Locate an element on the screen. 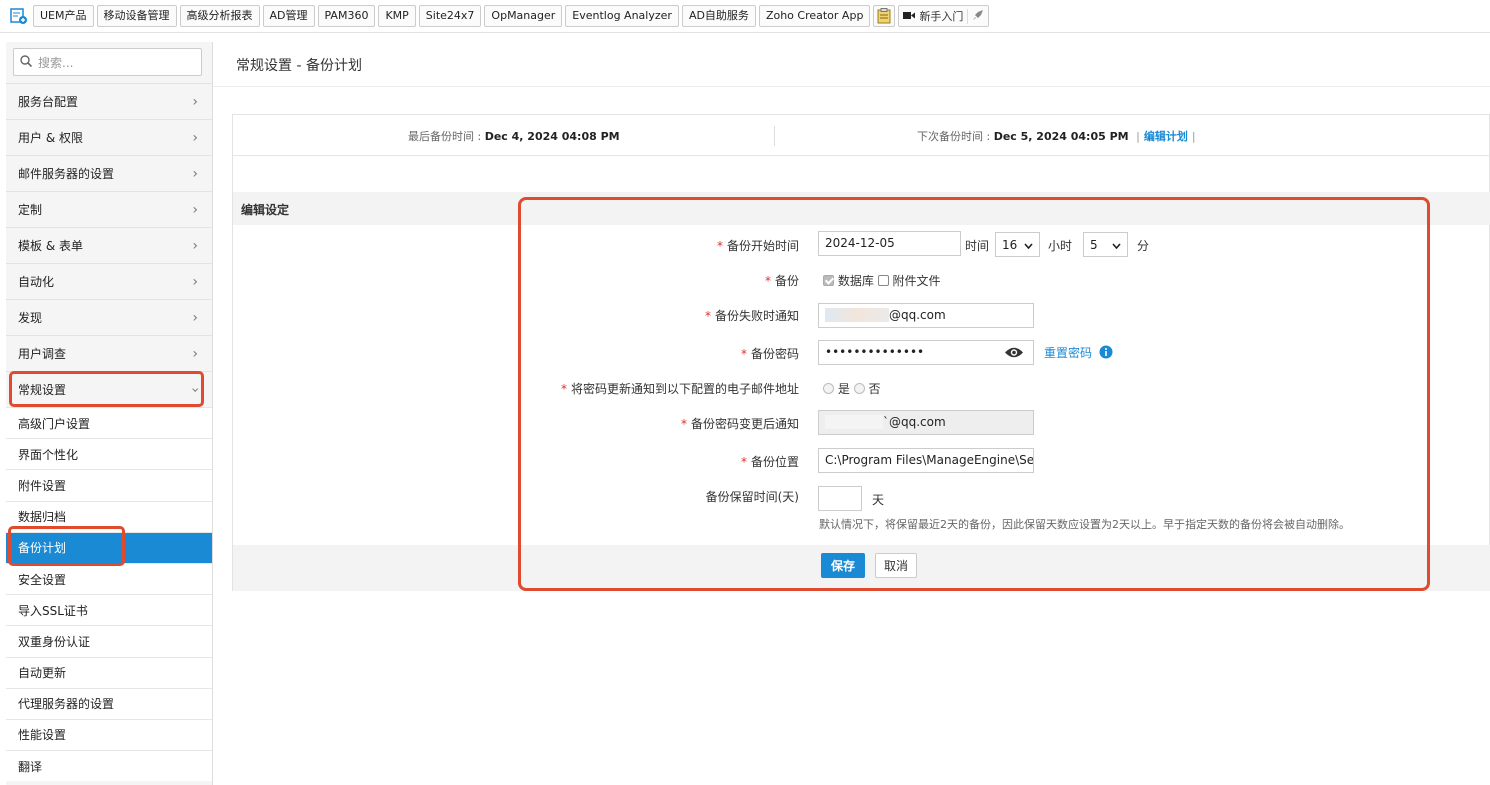  clipboard-icon is located at coordinates (884, 16).